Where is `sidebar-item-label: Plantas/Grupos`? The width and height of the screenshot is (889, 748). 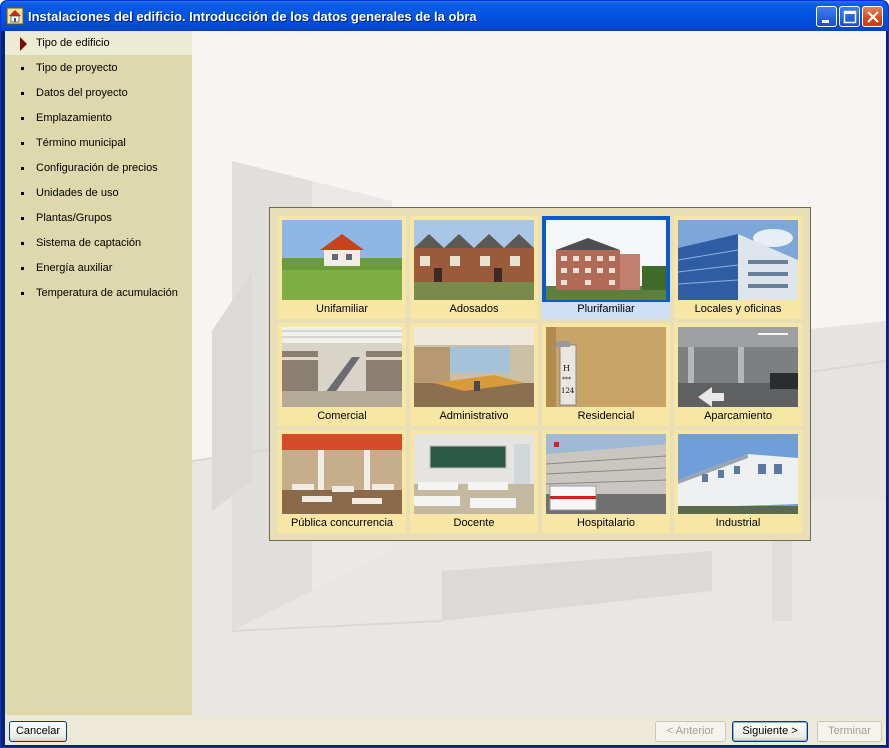 sidebar-item-label: Plantas/Grupos is located at coordinates (74, 218).